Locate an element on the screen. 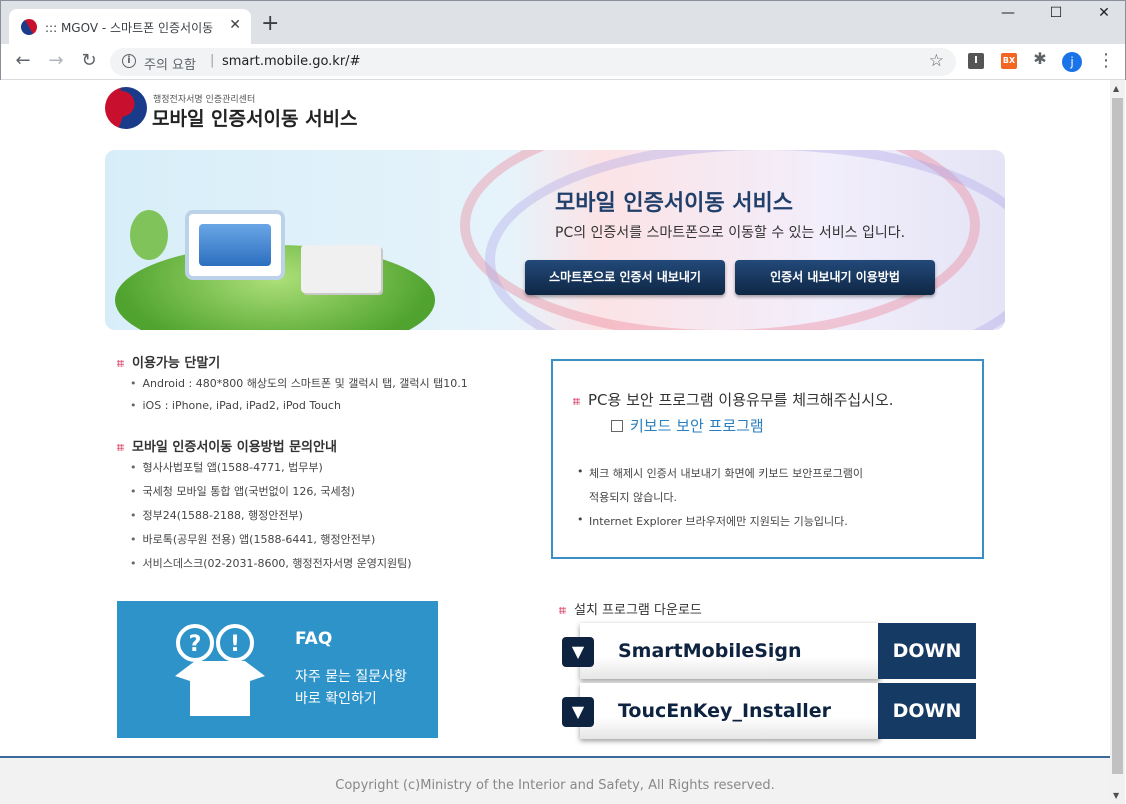 Image resolution: width=1126 pixels, height=804 pixels. browser-tab: ::: MGOV - 스마트폰 인증서이동 ✕ is located at coordinates (130, 26).